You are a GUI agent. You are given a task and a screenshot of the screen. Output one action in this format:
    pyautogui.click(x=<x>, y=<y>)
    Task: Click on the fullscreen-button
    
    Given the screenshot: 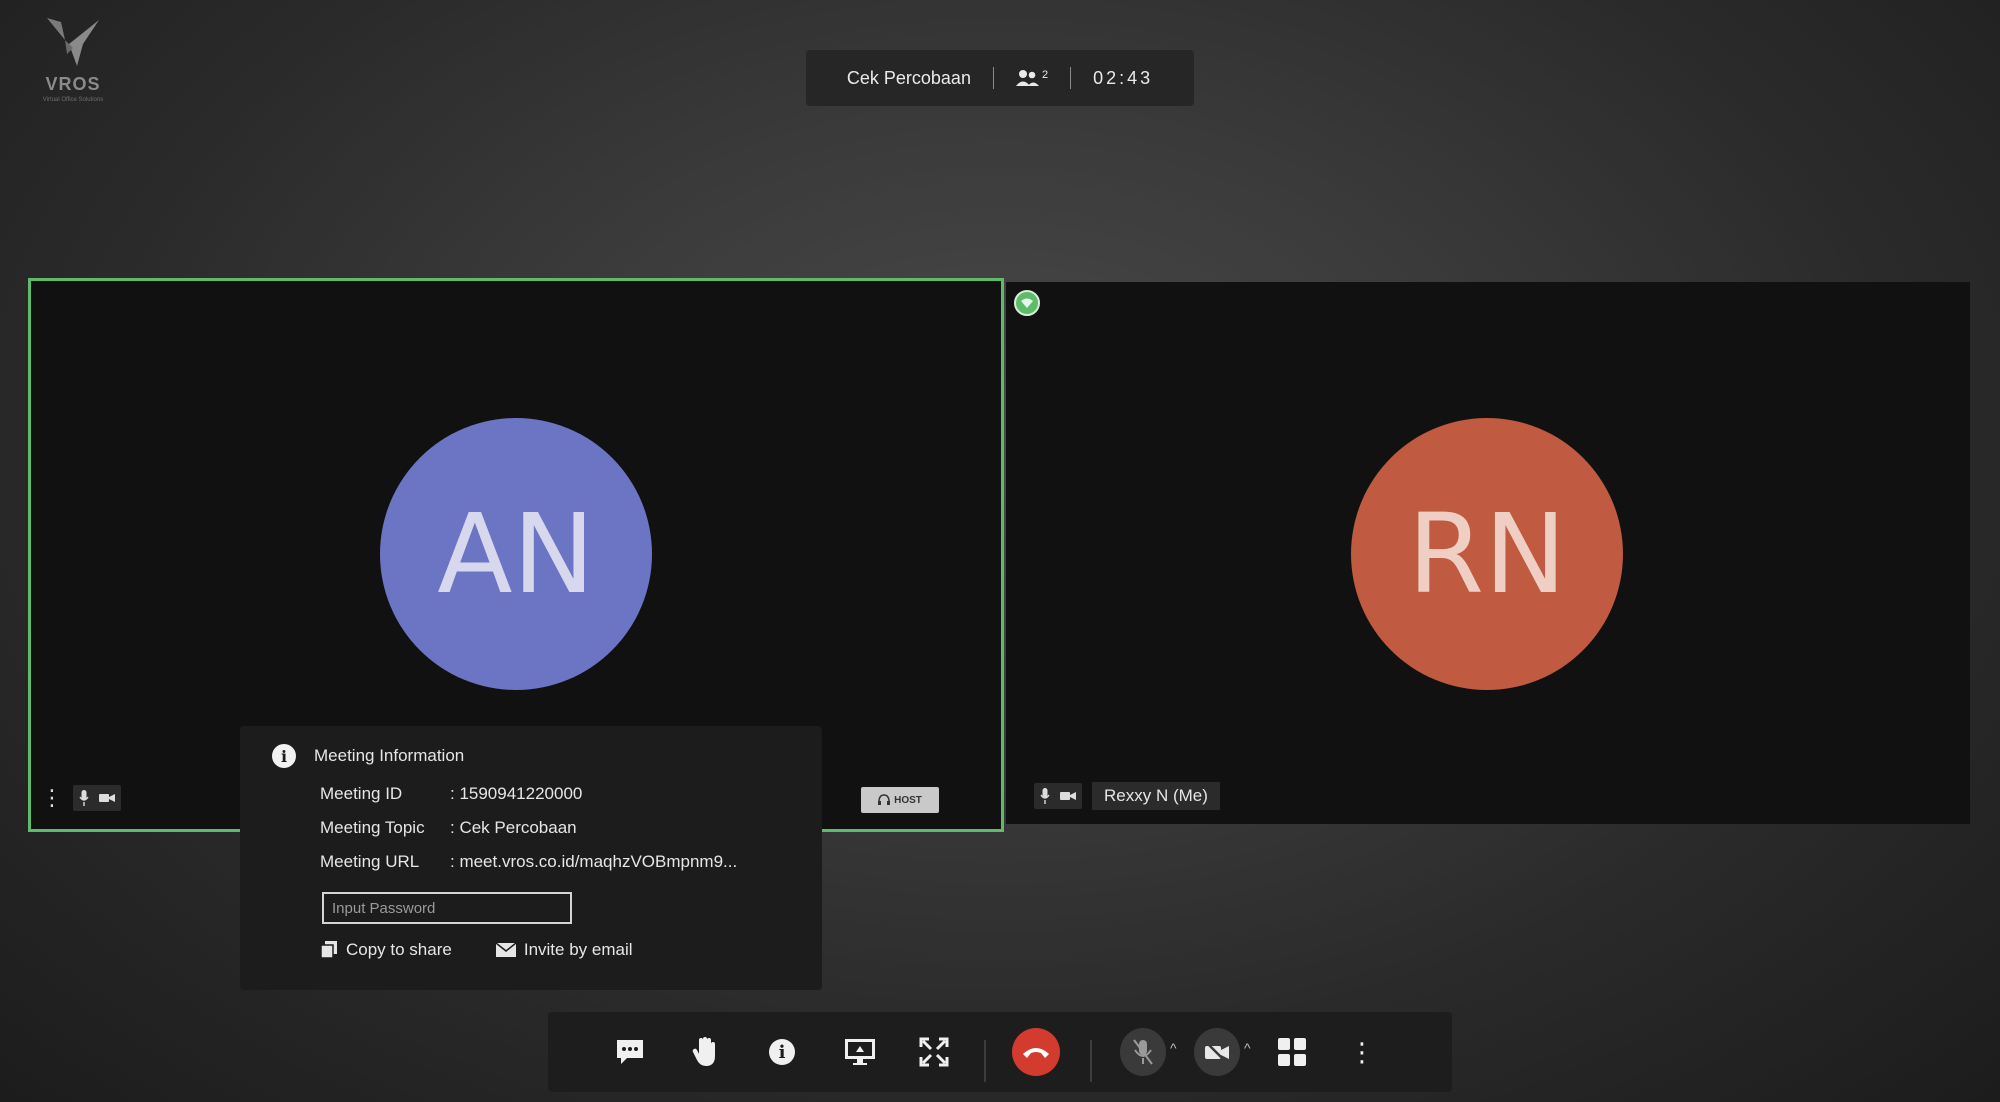 What is the action you would take?
    pyautogui.click(x=934, y=1052)
    